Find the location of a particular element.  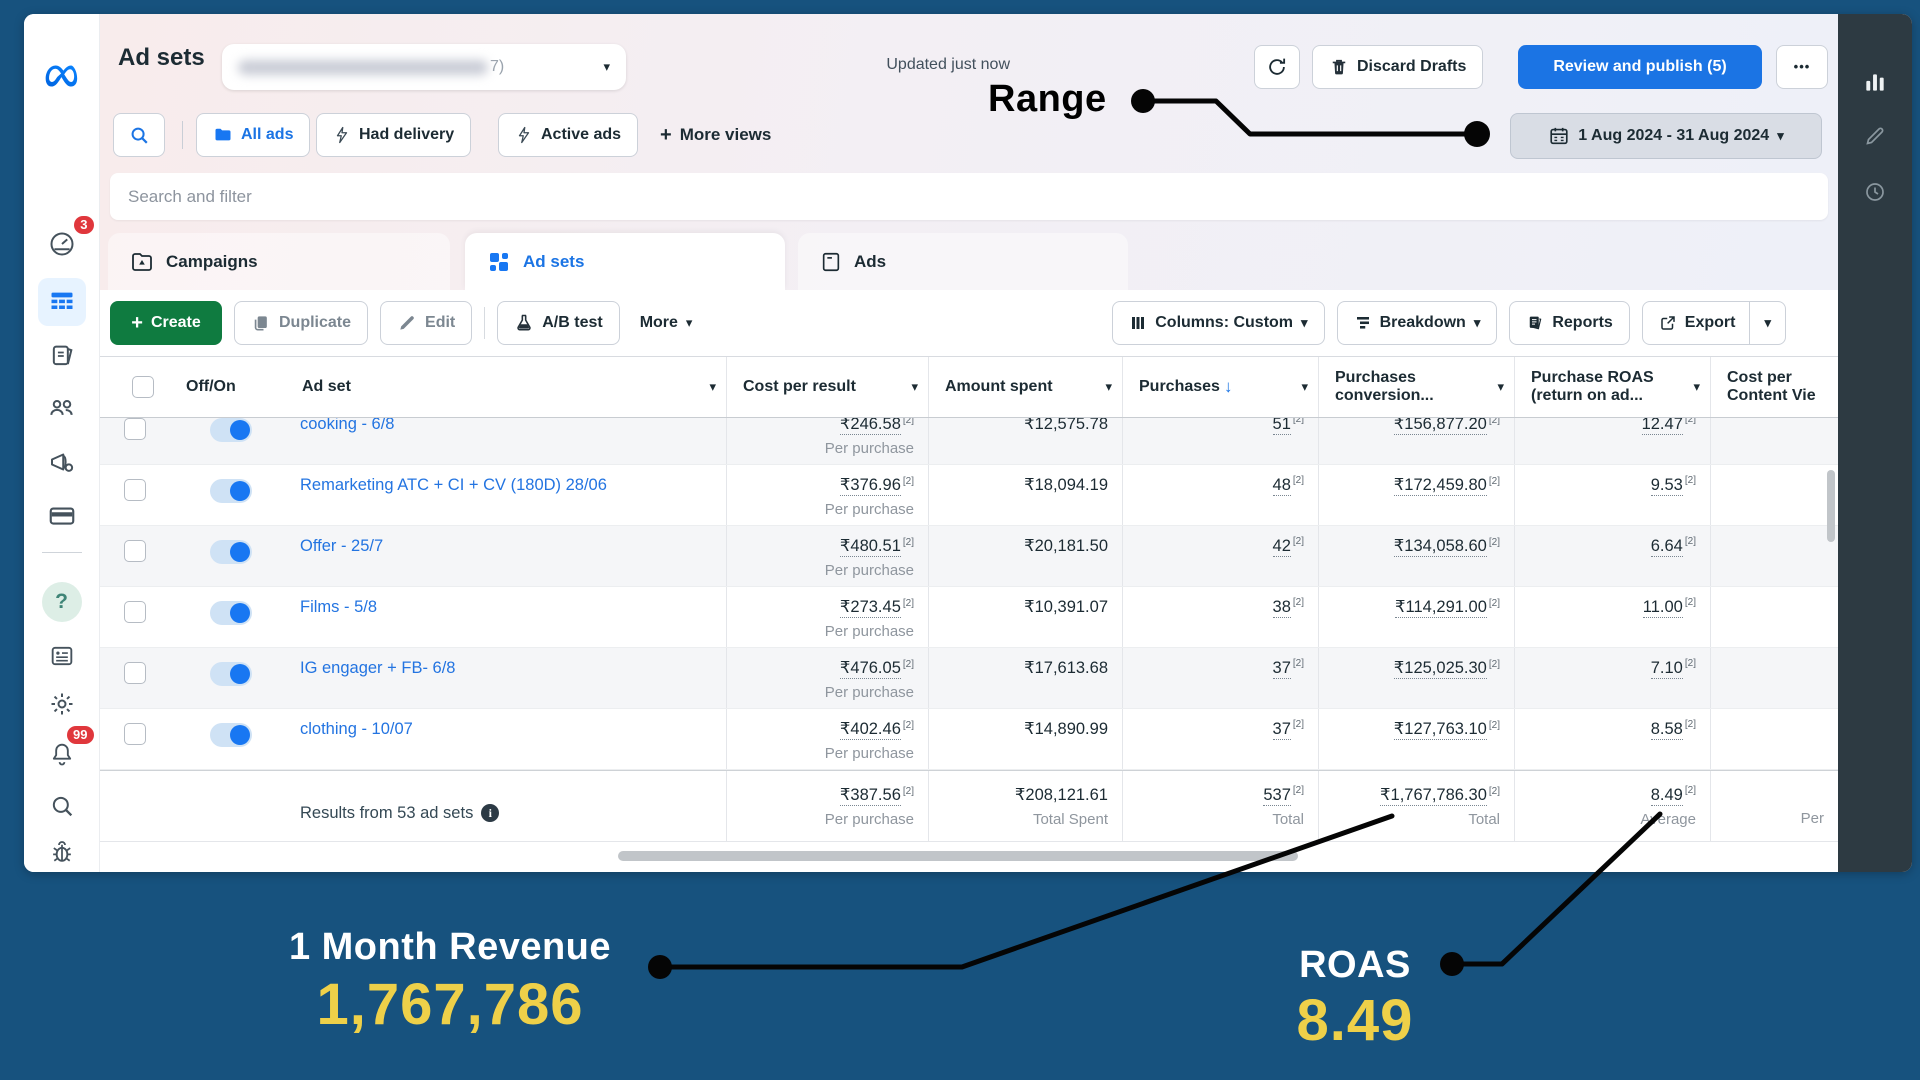

edit-panel-button is located at coordinates (1875, 136).